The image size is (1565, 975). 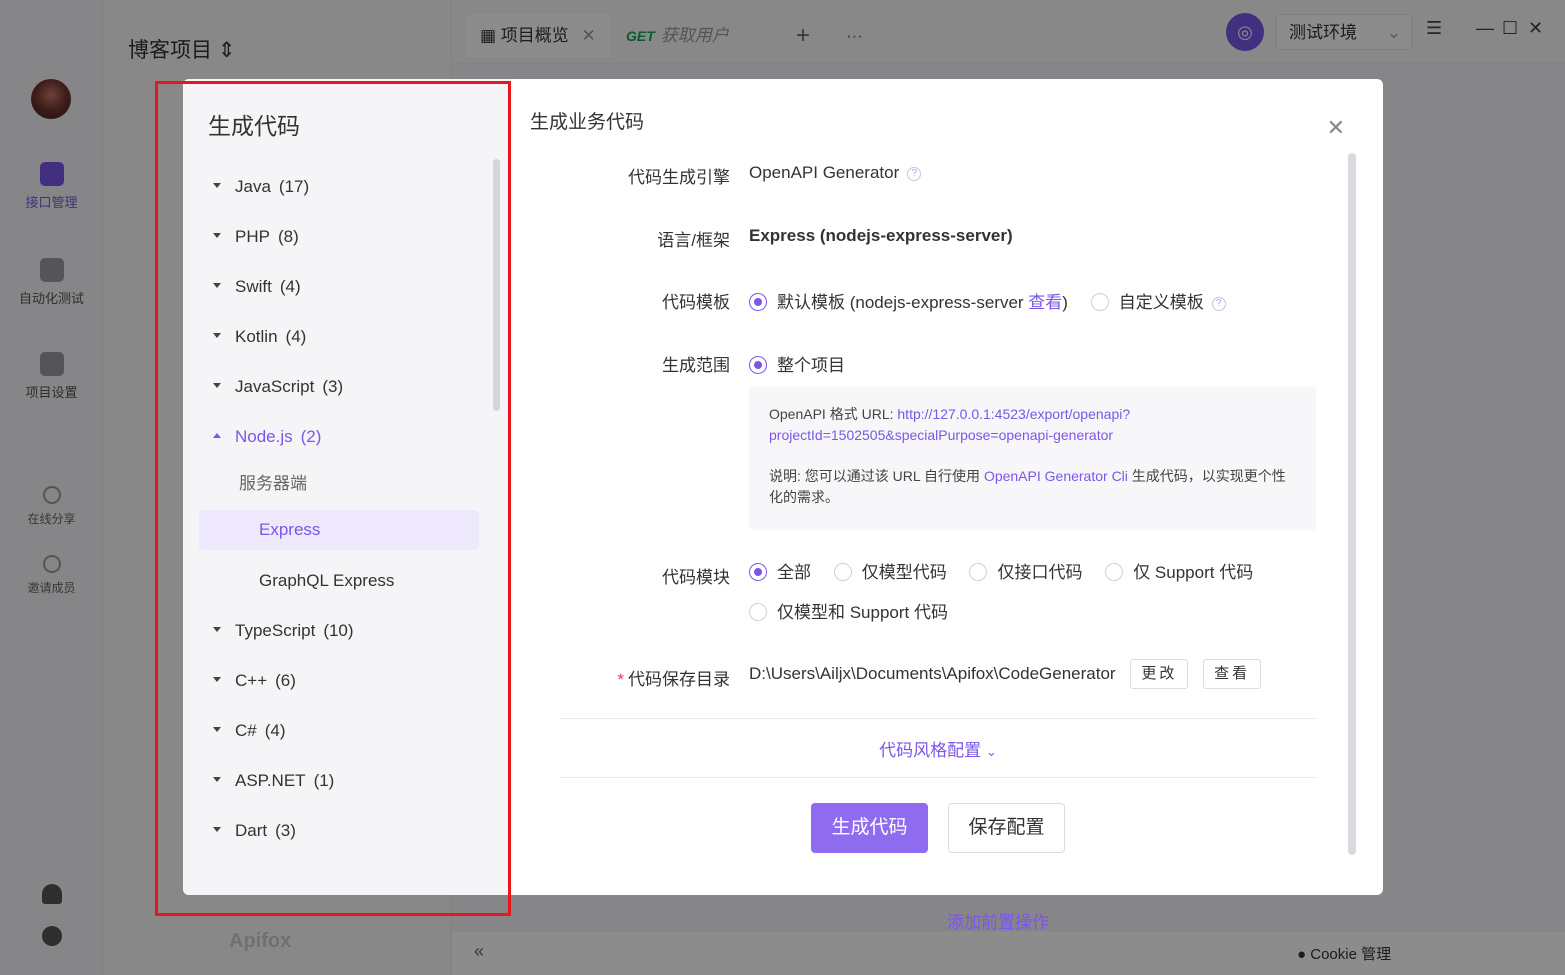 What do you see at coordinates (908, 300) in the screenshot?
I see `template-default-radio: 默认模板 (nodejs-express-server 查看)` at bounding box center [908, 300].